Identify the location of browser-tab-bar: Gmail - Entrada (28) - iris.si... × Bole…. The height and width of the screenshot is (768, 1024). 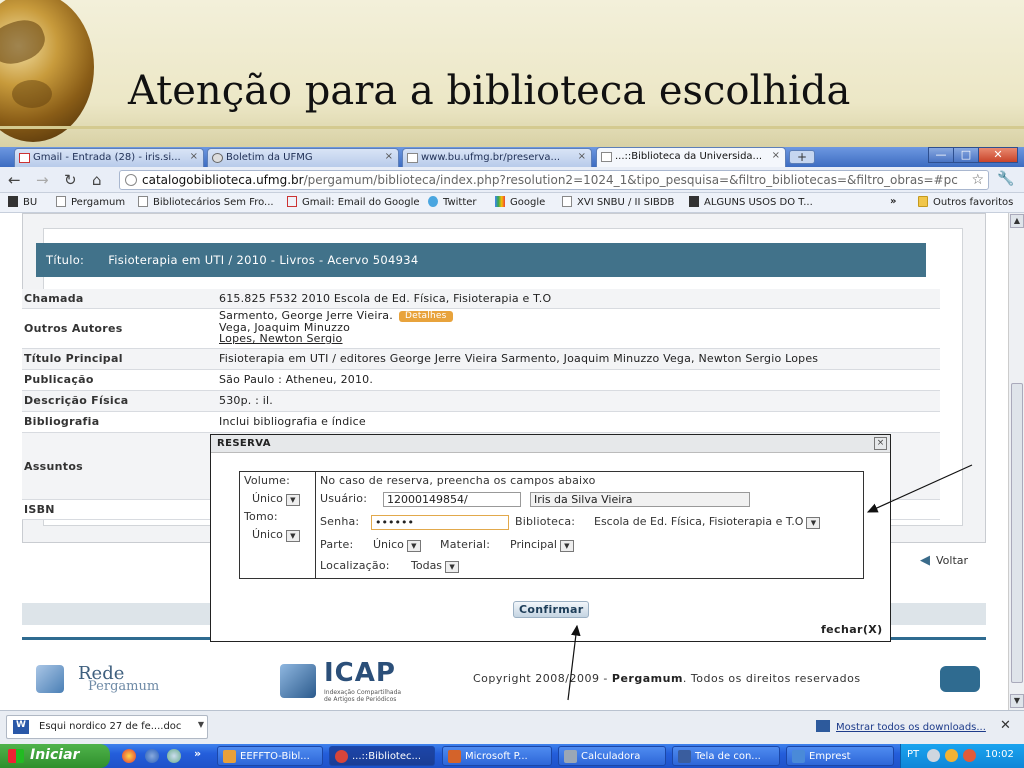
(512, 157).